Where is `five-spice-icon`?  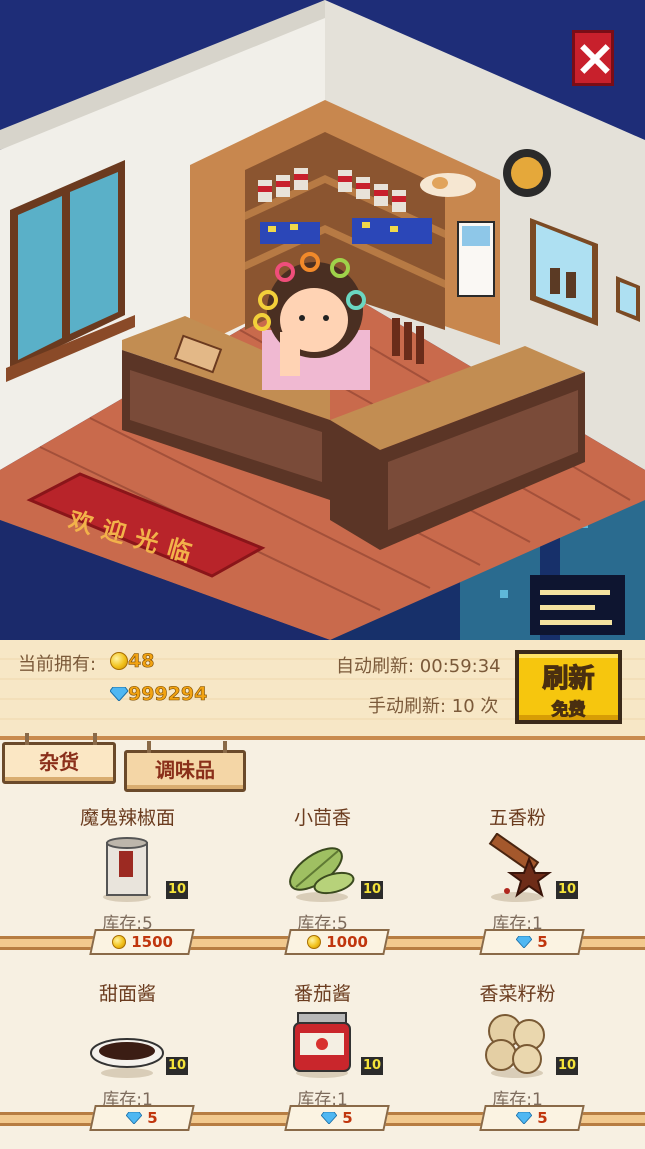 five-spice-icon is located at coordinates (520, 867).